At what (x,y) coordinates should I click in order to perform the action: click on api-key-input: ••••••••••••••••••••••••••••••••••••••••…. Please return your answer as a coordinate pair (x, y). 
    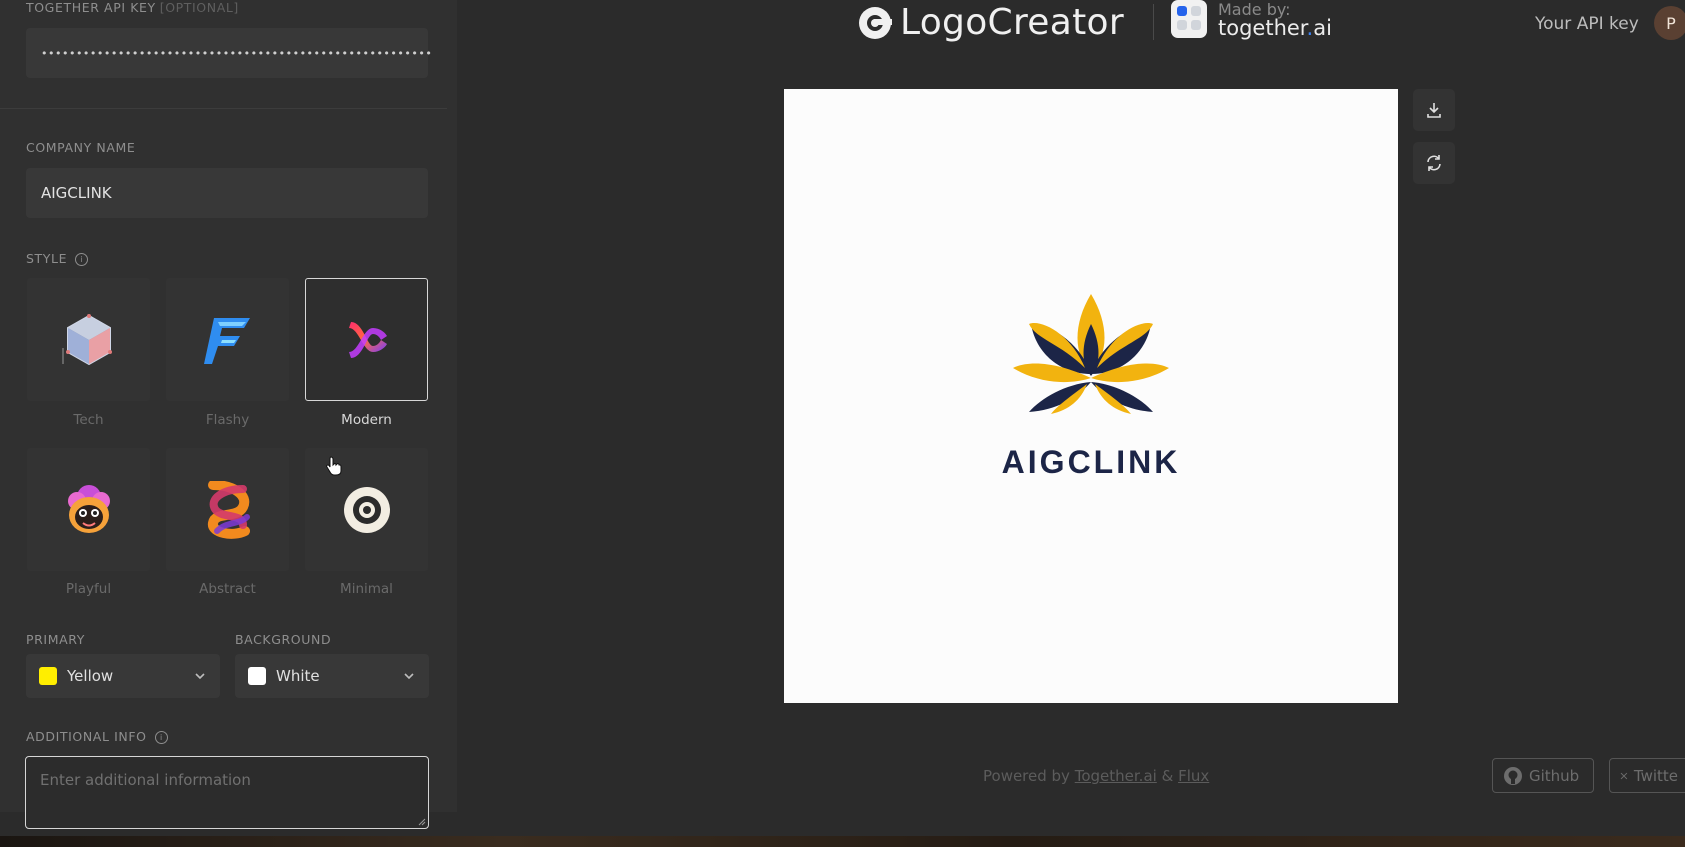
    Looking at the image, I should click on (229, 53).